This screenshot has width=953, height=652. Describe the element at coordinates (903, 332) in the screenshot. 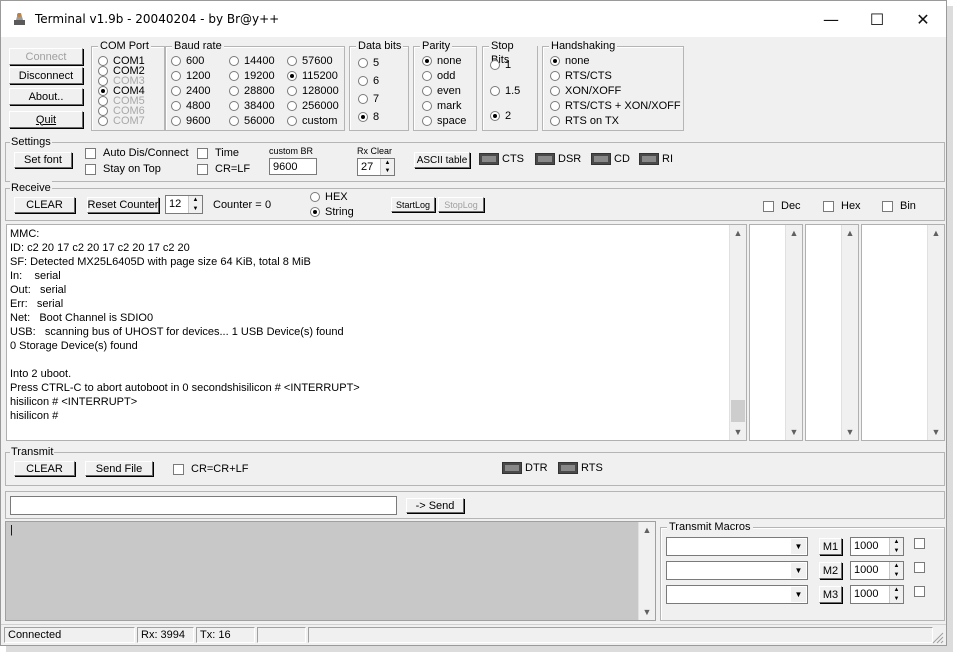

I see `bin-view: ▲ ▼` at that location.